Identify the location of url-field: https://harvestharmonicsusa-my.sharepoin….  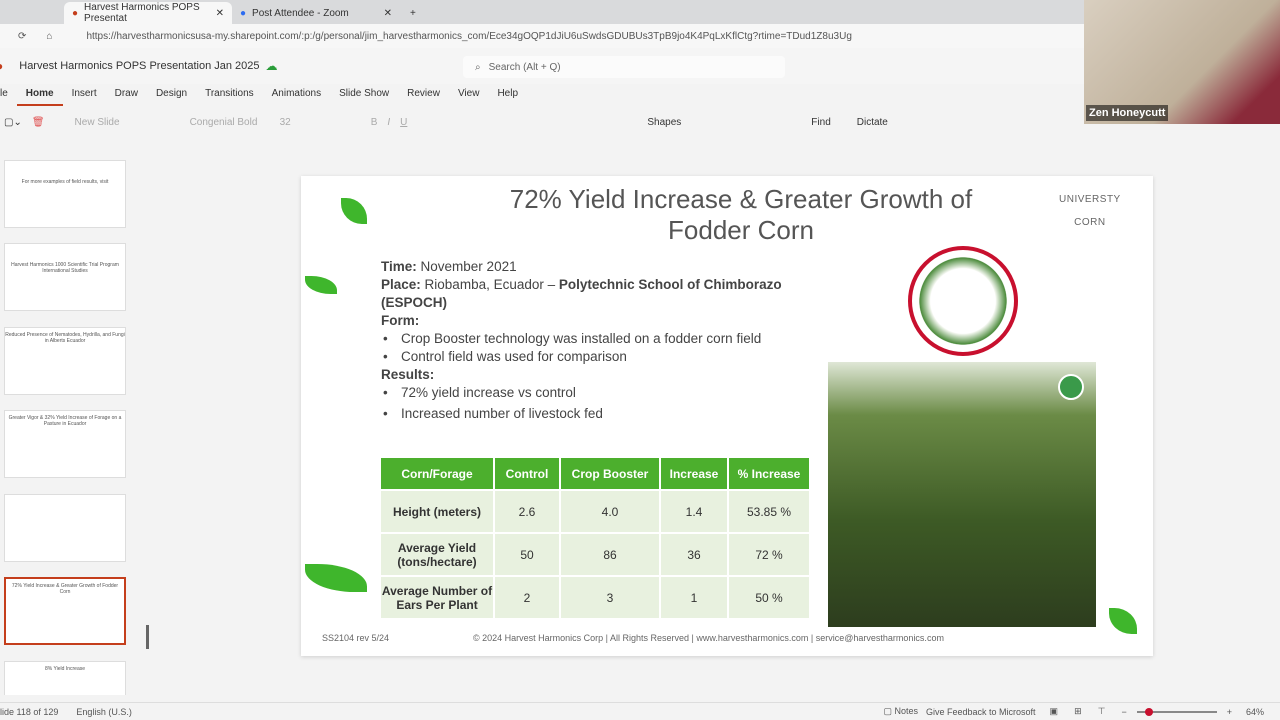
(468, 36).